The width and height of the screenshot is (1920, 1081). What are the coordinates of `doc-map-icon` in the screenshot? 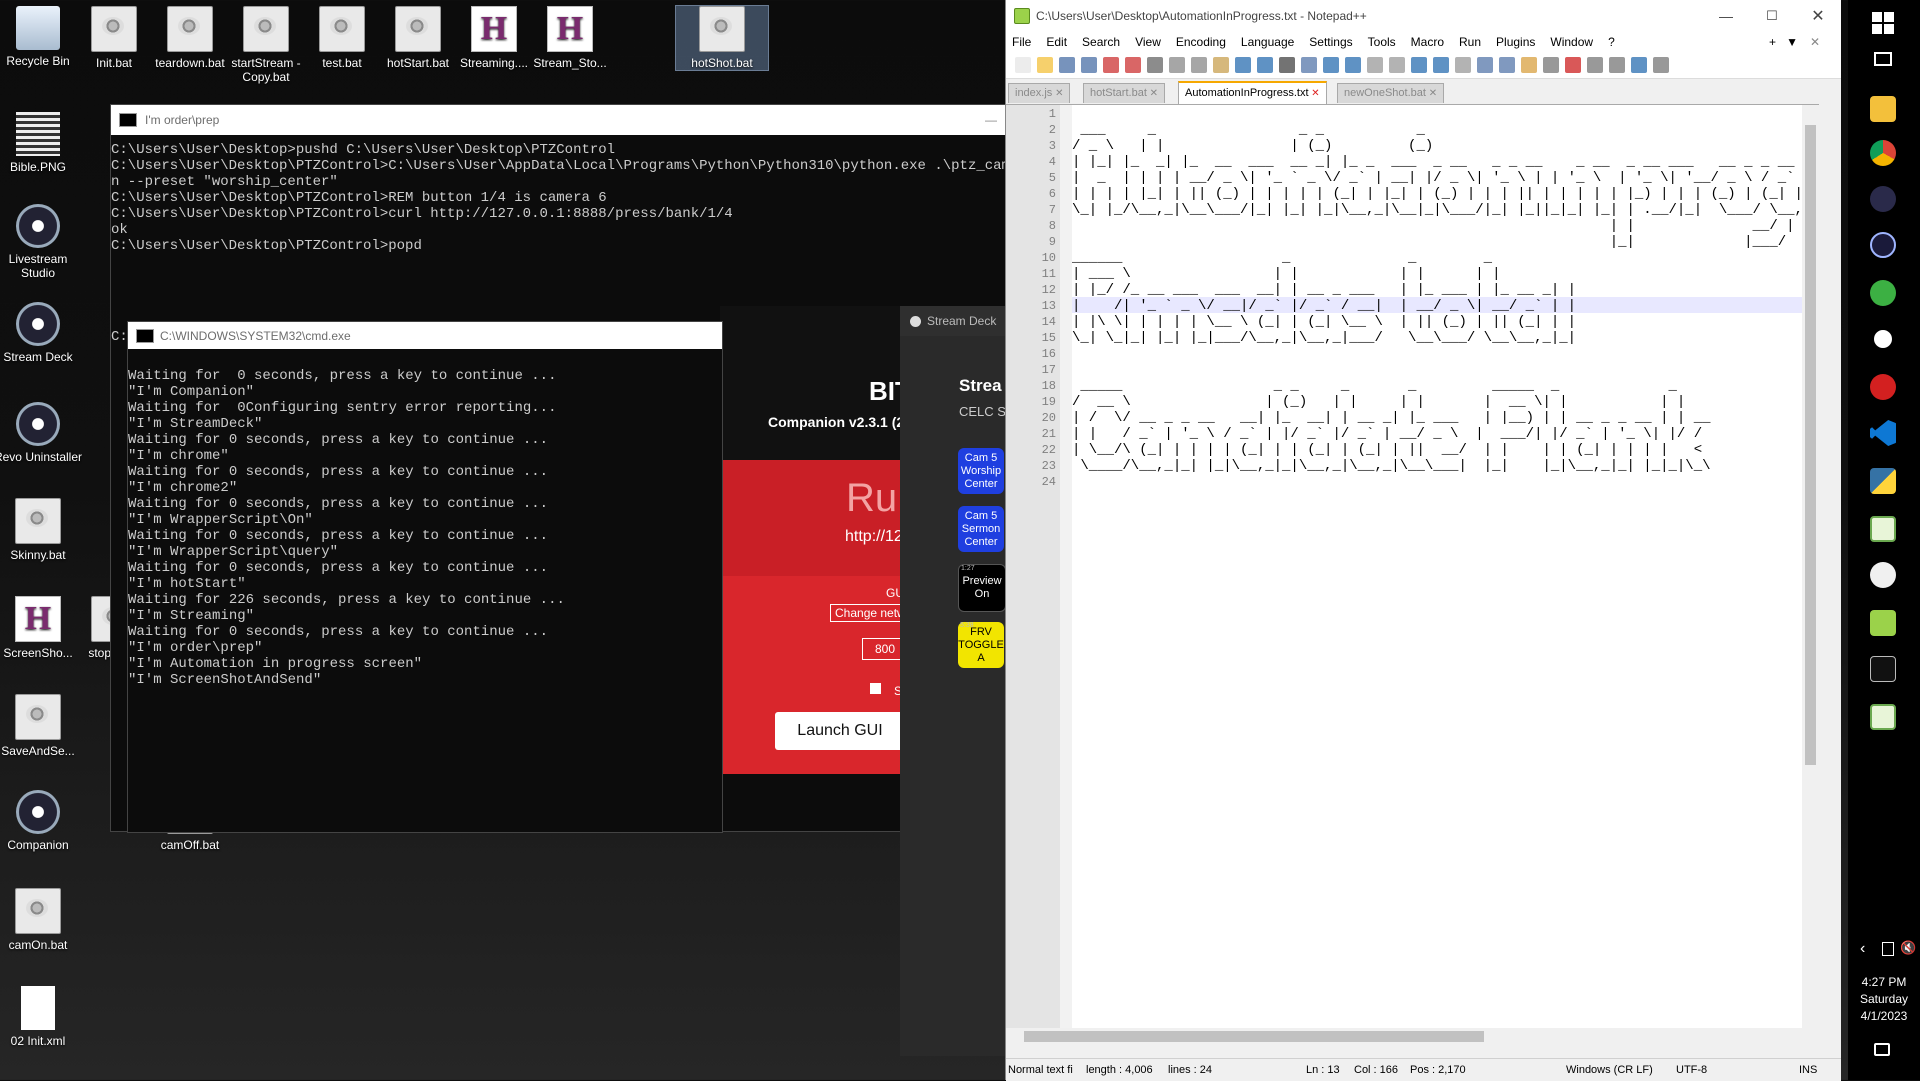 It's located at (1485, 65).